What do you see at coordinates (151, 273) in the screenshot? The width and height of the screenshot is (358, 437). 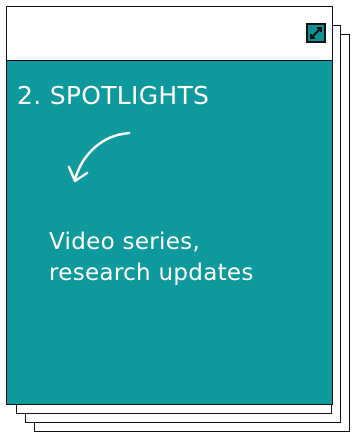 I see `description-line: research updates` at bounding box center [151, 273].